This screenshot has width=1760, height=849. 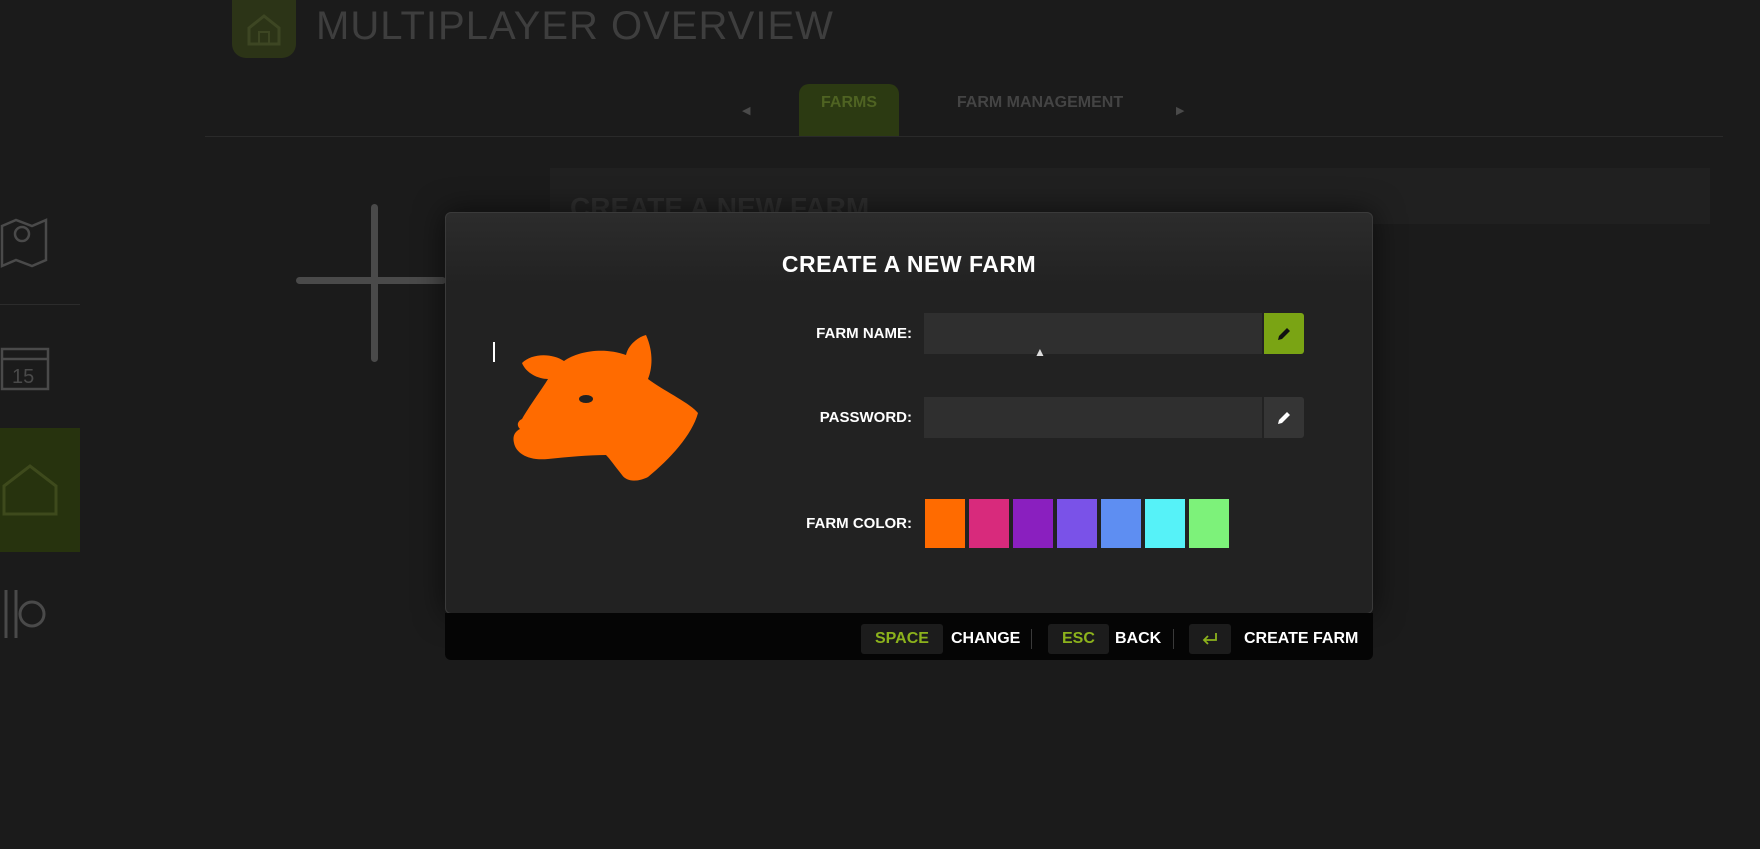 I want to click on farm-color-label: FARM COLOR:, so click(x=859, y=523).